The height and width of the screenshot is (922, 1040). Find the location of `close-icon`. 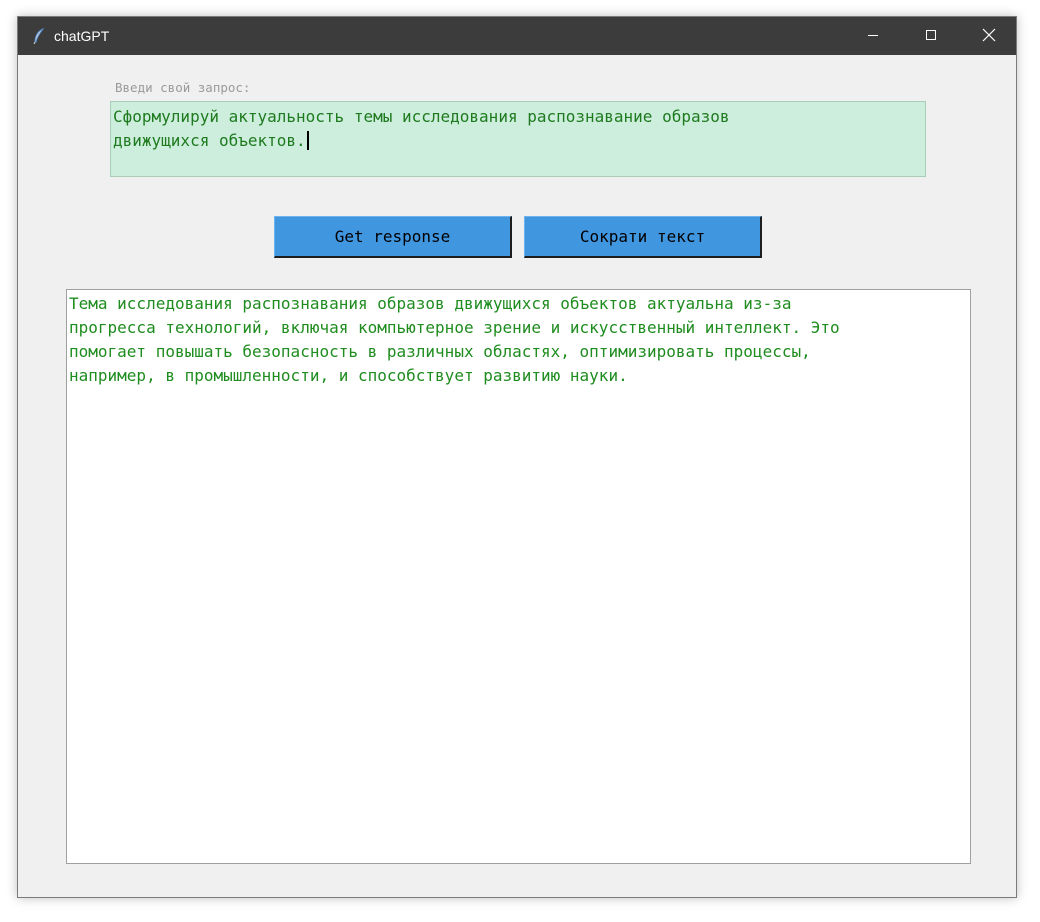

close-icon is located at coordinates (989, 36).